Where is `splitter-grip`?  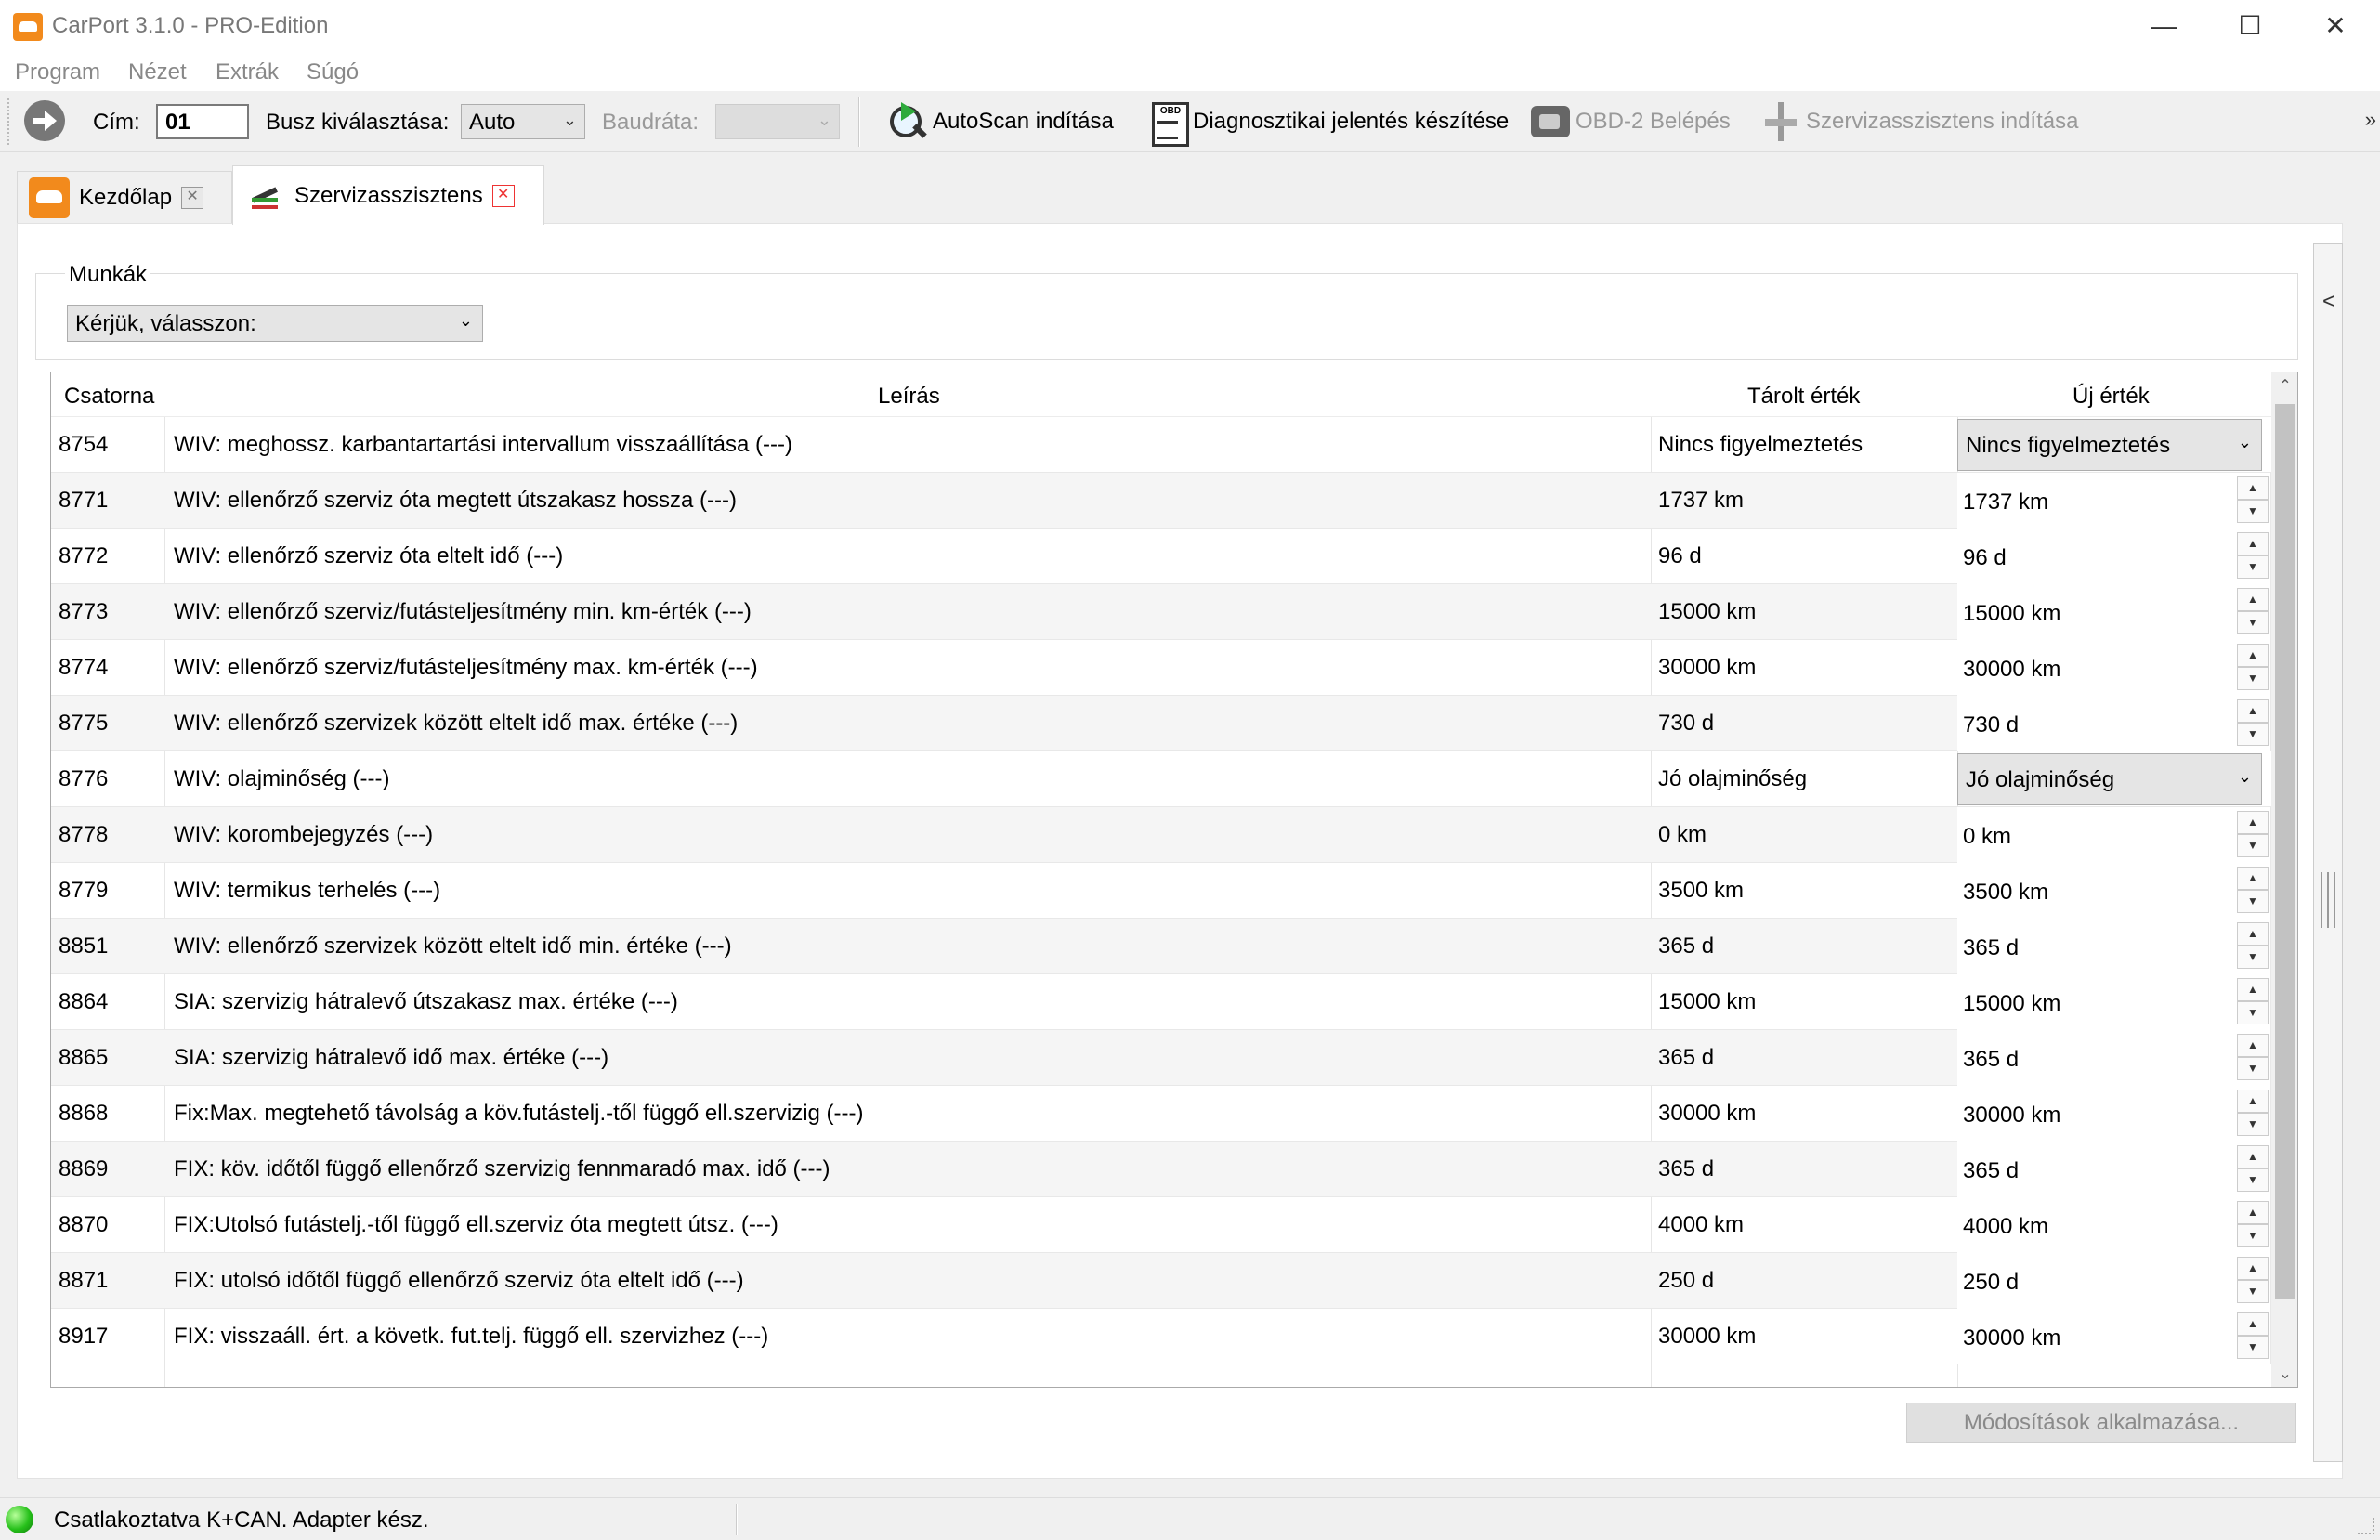 splitter-grip is located at coordinates (2328, 900).